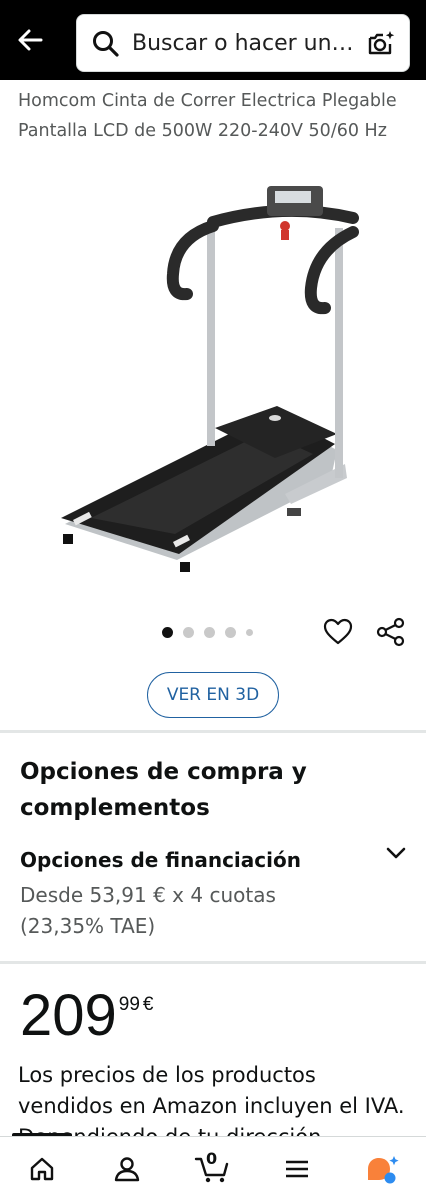 The height and width of the screenshot is (1200, 426). What do you see at coordinates (148, 910) in the screenshot?
I see `financing-description: Desde 53,91 € x 4 cuotas (23,35% TAE)` at bounding box center [148, 910].